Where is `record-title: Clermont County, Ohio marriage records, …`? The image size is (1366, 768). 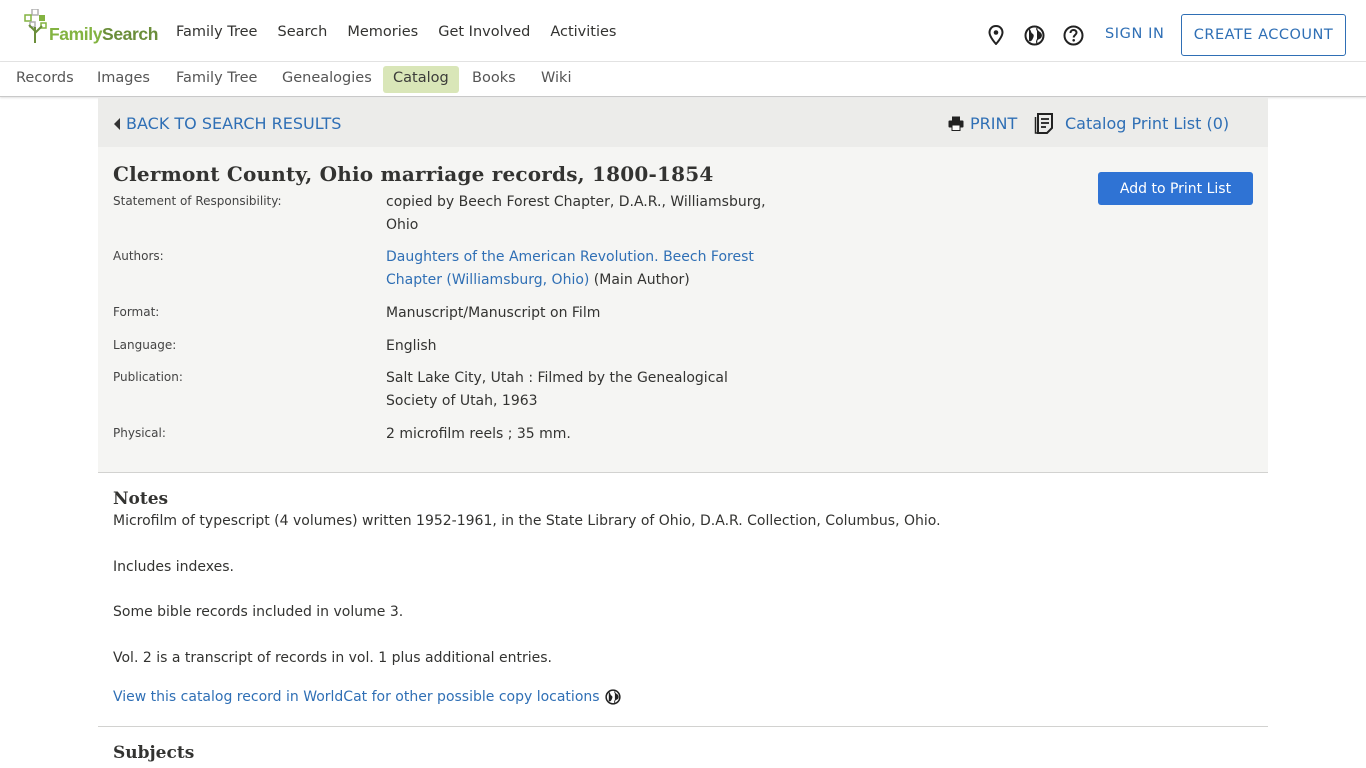
record-title: Clermont County, Ohio marriage records, … is located at coordinates (413, 174).